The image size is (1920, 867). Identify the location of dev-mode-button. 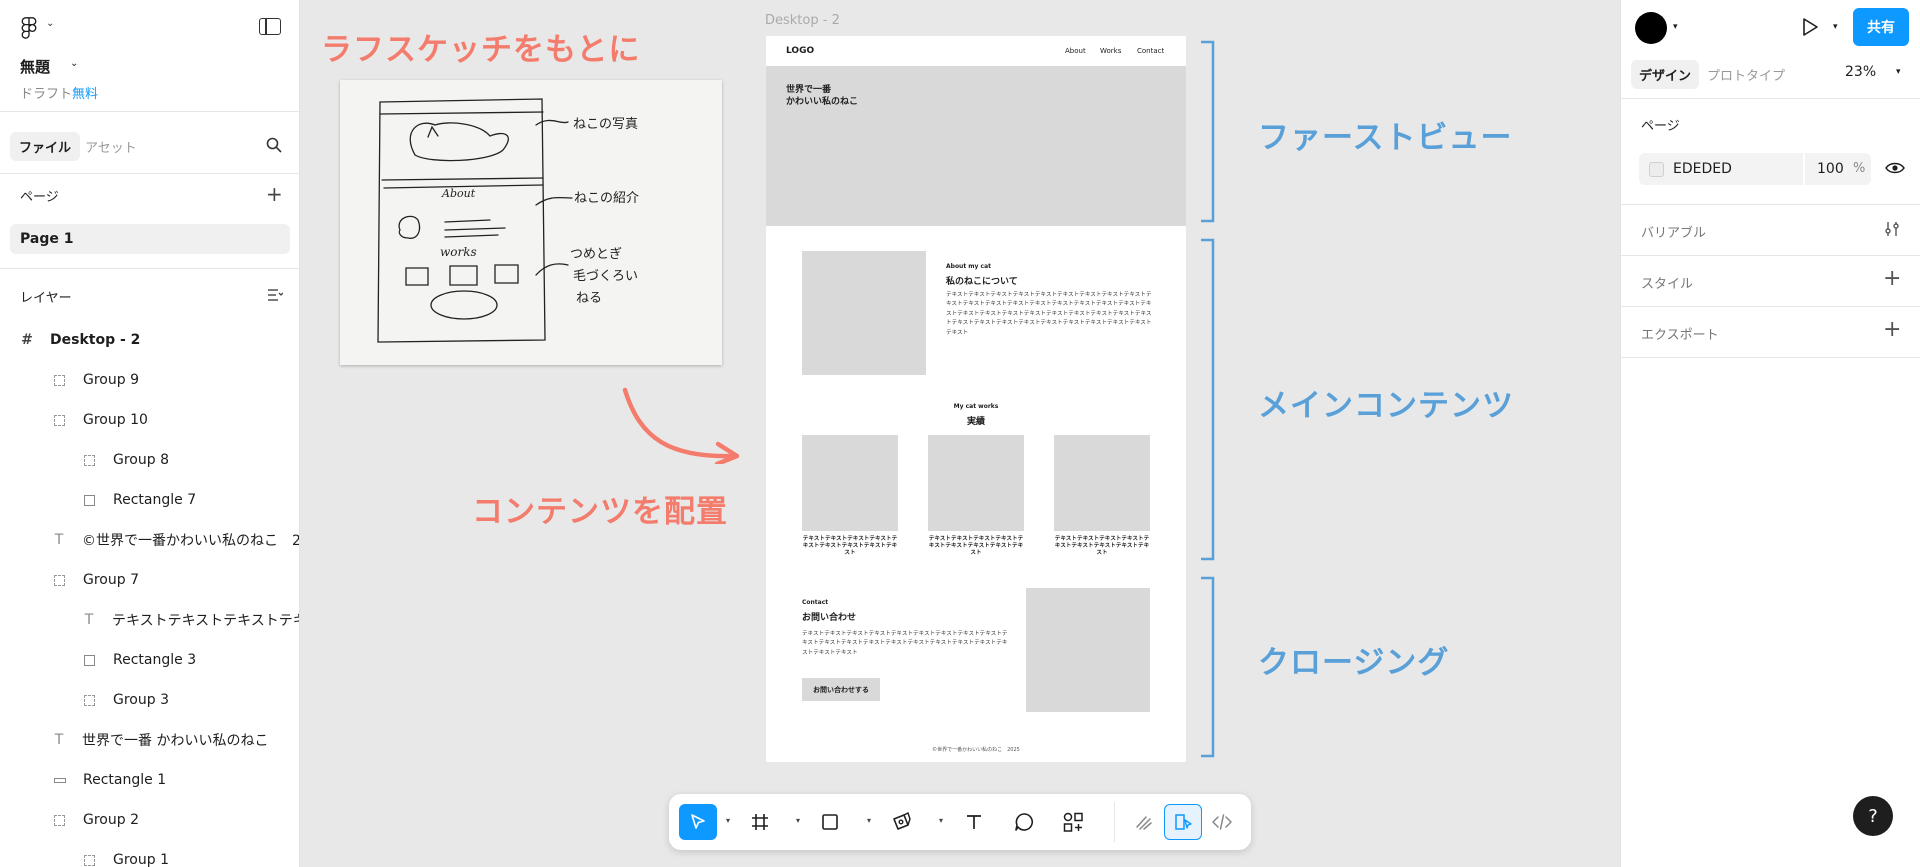
(1222, 822).